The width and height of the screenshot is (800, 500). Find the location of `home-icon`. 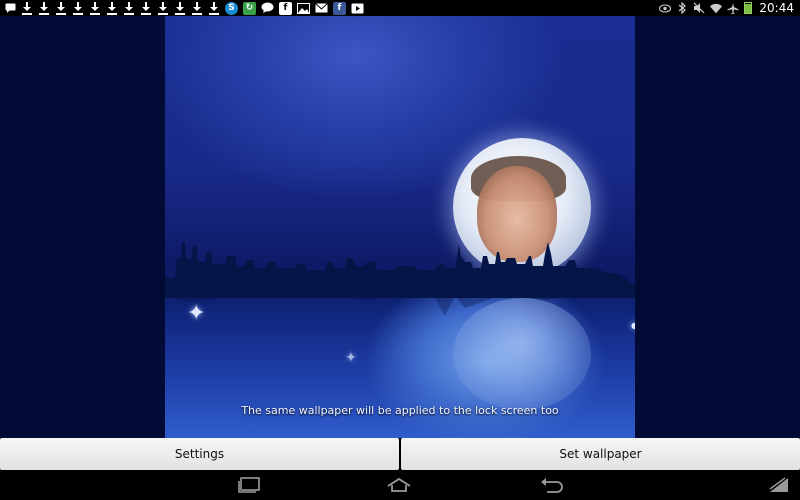

home-icon is located at coordinates (399, 485).